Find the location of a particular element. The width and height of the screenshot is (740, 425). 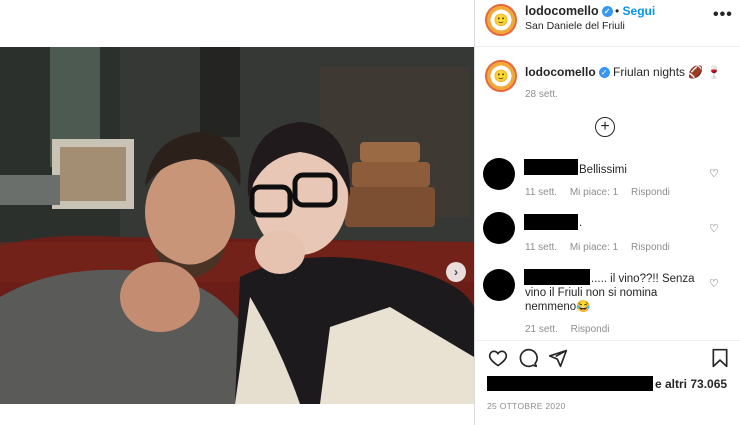

redacted-liker is located at coordinates (570, 383).